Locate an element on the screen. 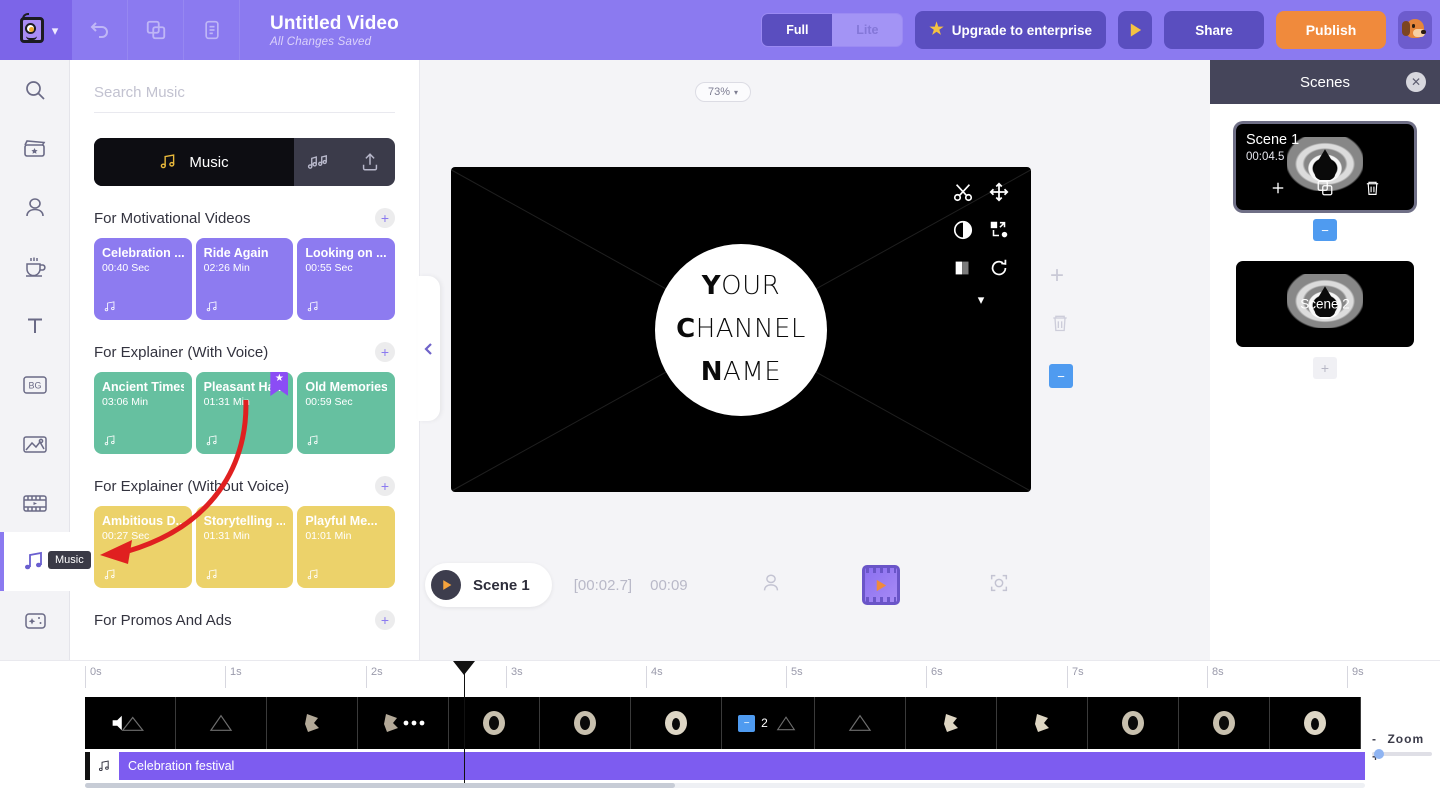  dog-avatar is located at coordinates (1415, 30).